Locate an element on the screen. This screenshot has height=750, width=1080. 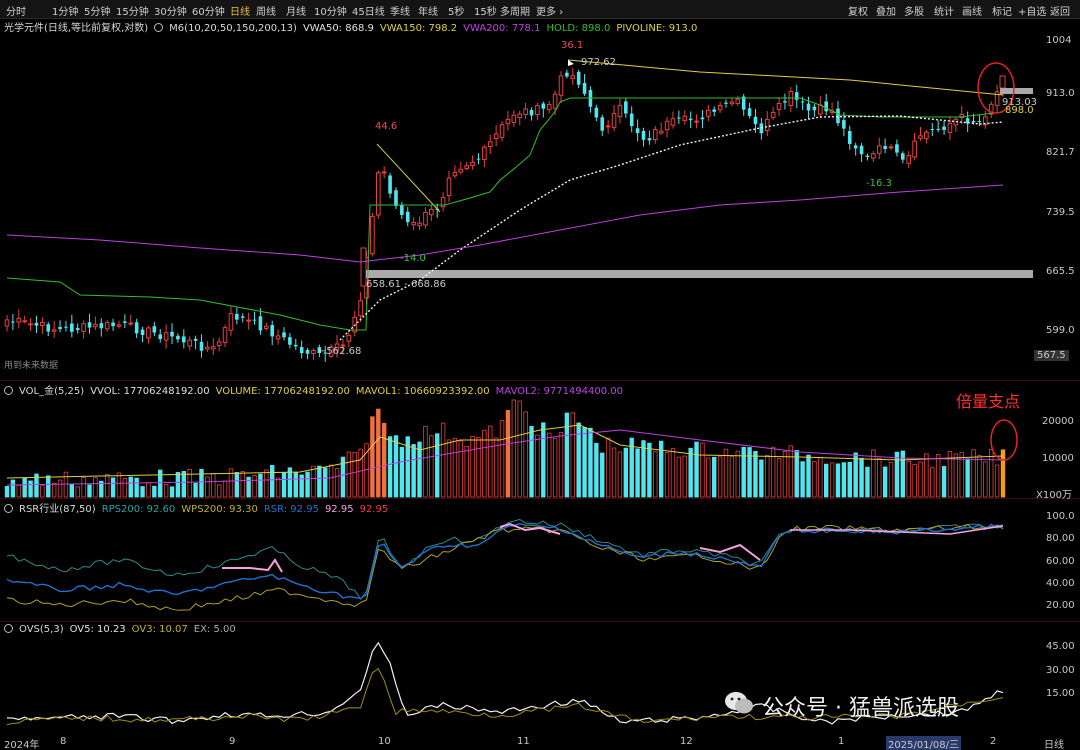
peak2-label: 36.1 is located at coordinates (572, 45).